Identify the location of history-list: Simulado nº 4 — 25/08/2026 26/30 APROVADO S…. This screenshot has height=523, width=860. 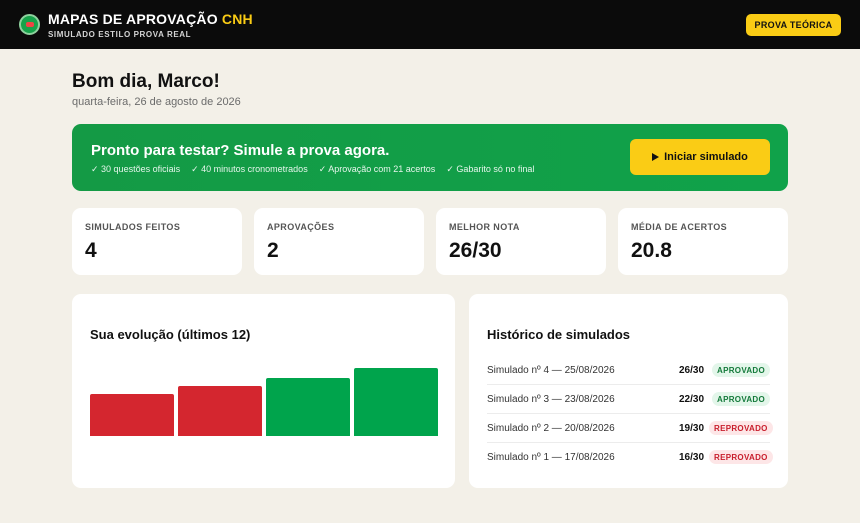
(630, 414).